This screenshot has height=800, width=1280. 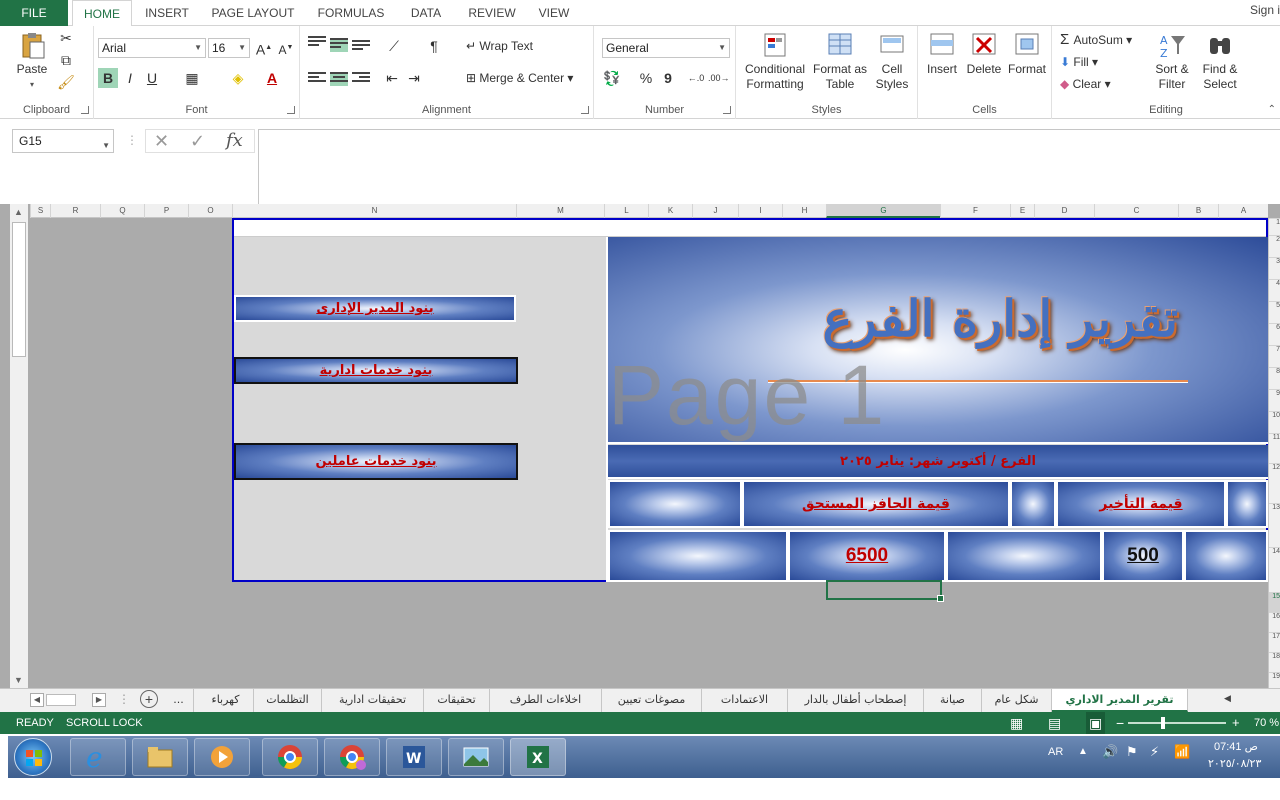 What do you see at coordinates (1120, 723) in the screenshot?
I see `zoom-out-icon: −` at bounding box center [1120, 723].